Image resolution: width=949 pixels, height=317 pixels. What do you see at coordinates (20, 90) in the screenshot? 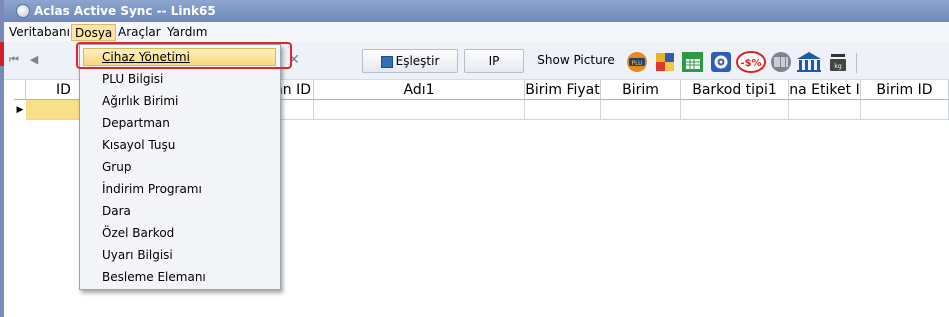
I see `row-header-corner` at bounding box center [20, 90].